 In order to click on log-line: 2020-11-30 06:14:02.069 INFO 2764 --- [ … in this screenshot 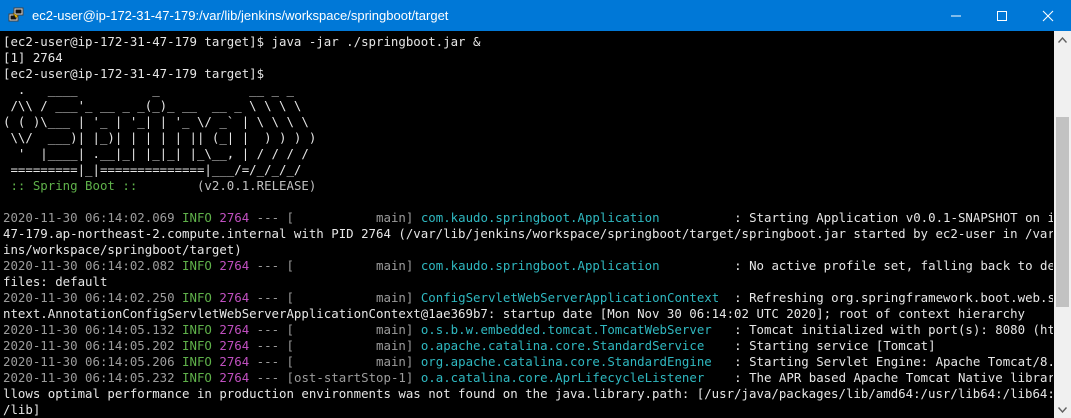, I will do `click(528, 218)`.